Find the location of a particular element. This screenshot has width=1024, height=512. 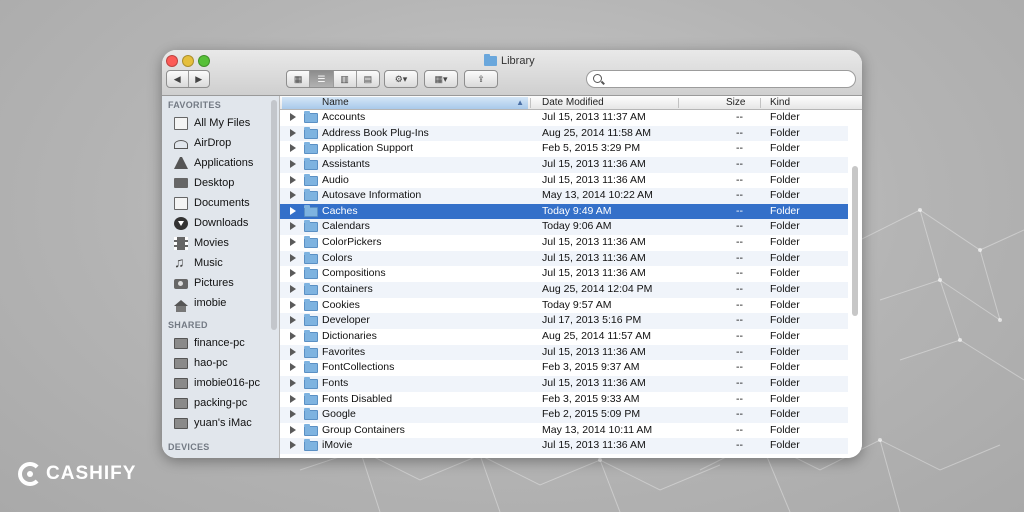

row-name: Dictionaries is located at coordinates (349, 335).